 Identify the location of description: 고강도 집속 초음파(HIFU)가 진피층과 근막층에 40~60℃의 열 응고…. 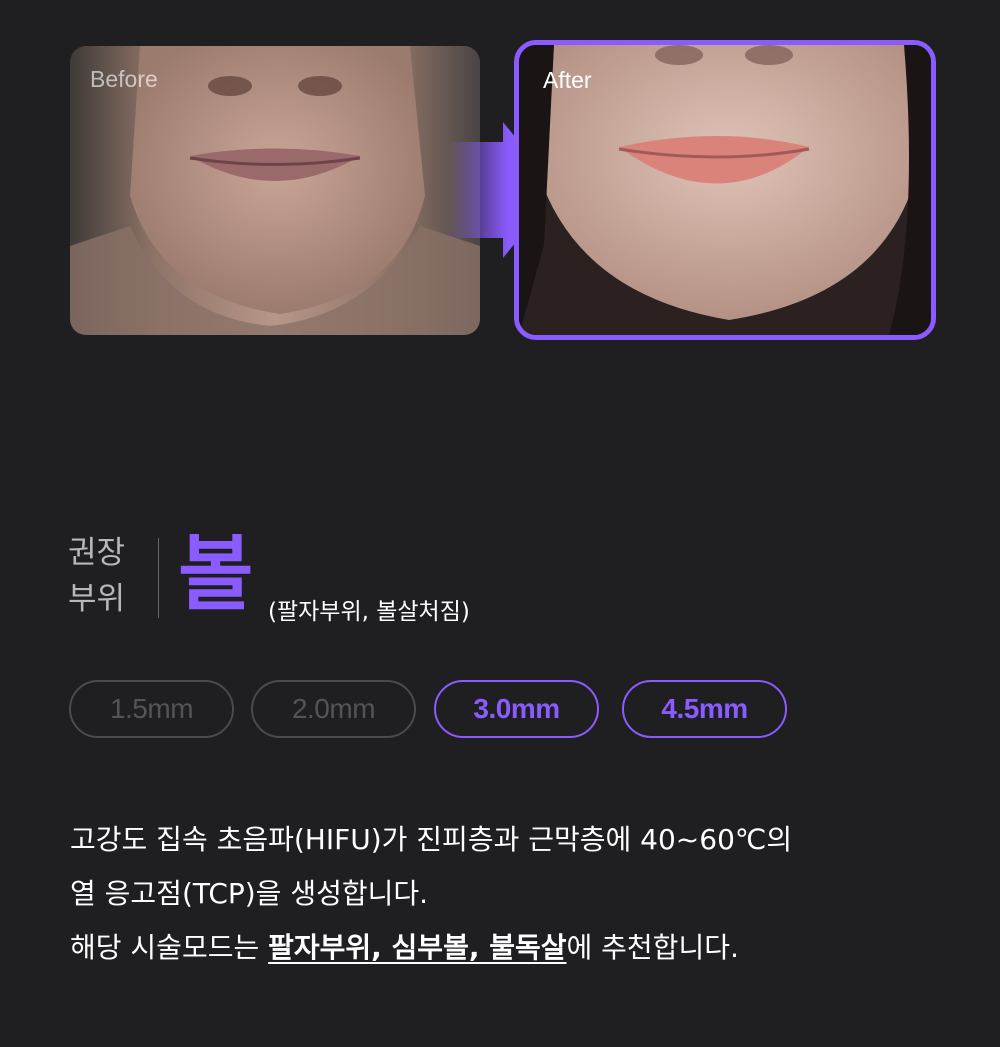
(520, 894).